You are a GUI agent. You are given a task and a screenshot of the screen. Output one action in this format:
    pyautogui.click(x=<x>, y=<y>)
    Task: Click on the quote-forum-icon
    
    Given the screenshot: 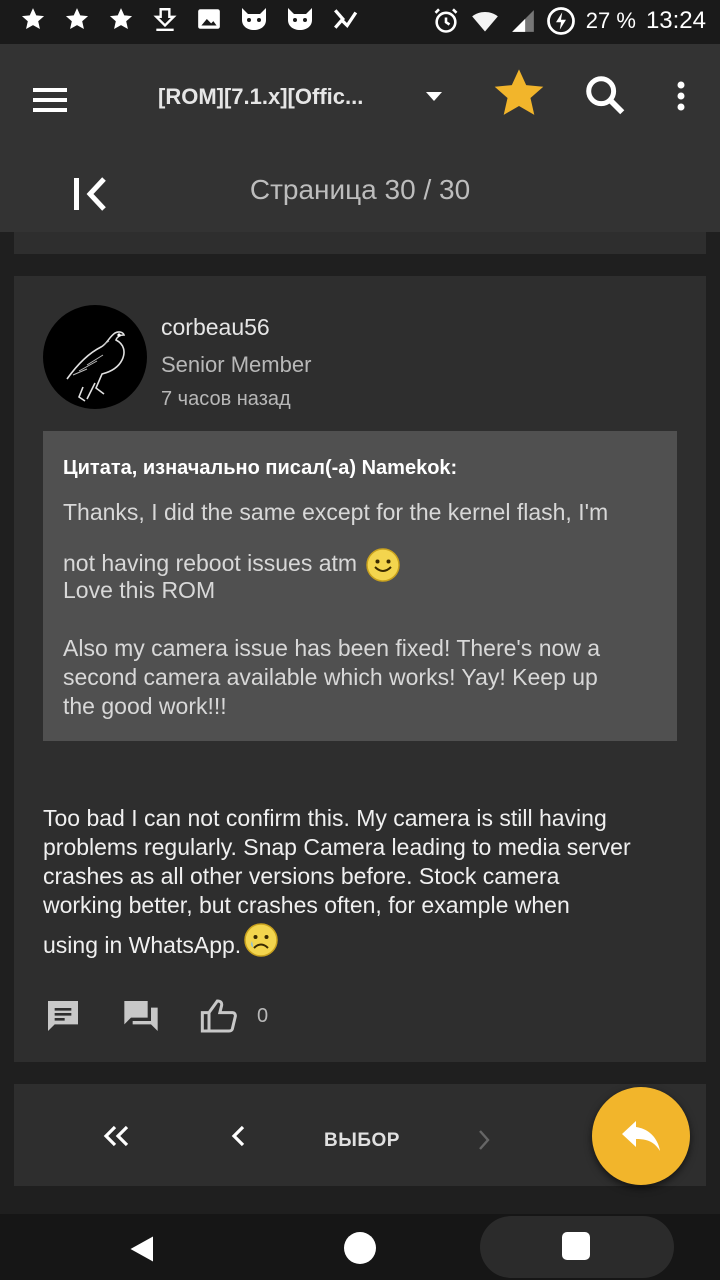 What is the action you would take?
    pyautogui.click(x=141, y=1016)
    